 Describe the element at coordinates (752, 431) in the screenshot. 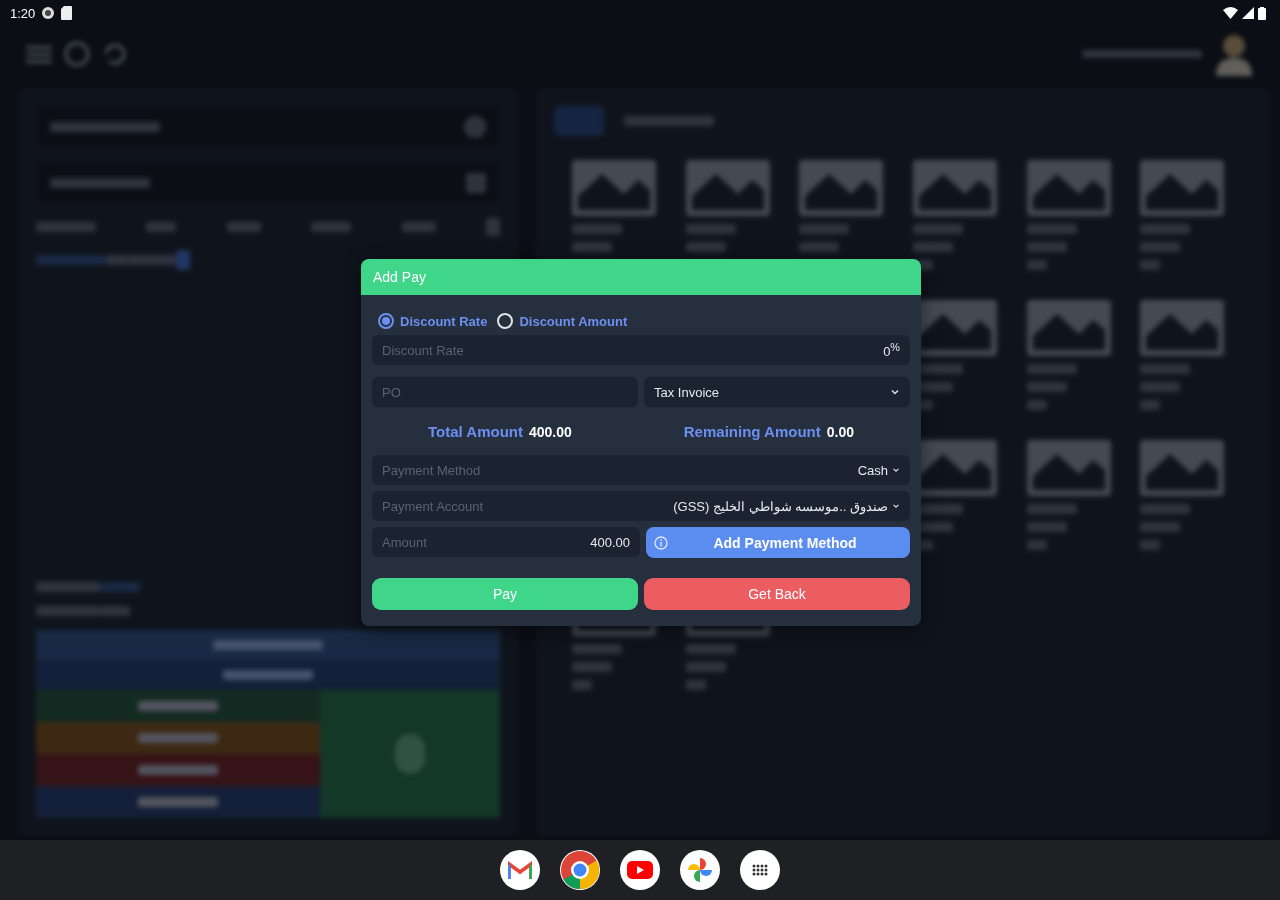

I see `total-label: Remaining Amount` at that location.